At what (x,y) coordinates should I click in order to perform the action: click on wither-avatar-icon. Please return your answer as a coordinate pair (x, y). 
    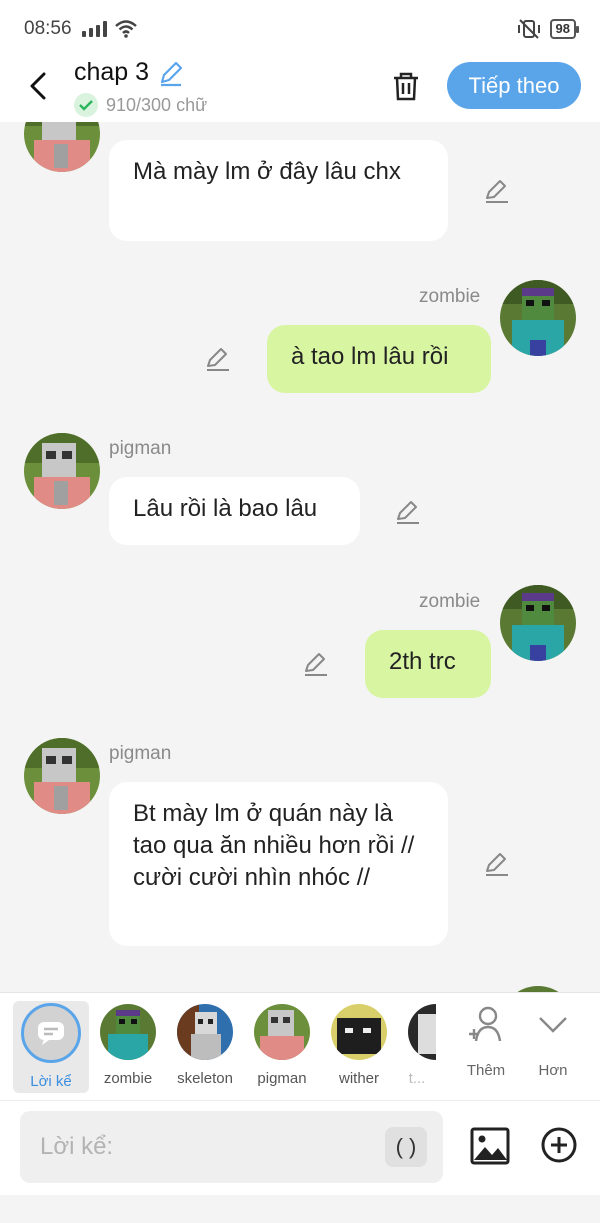
    Looking at the image, I should click on (359, 1032).